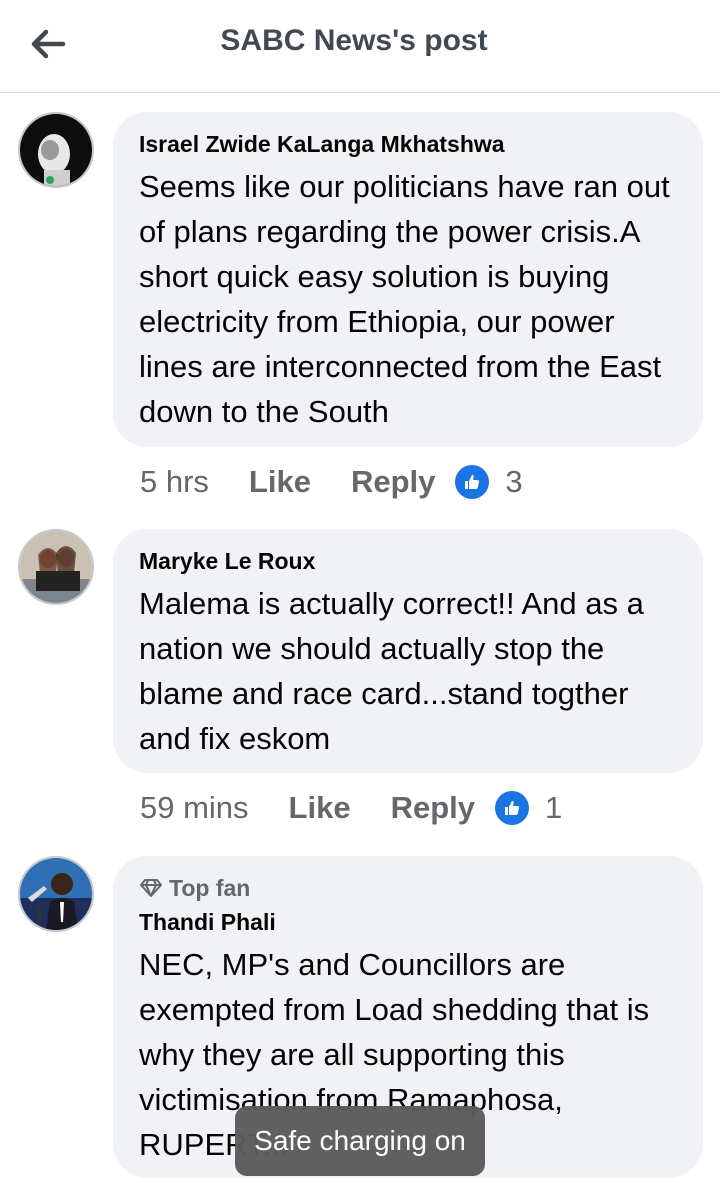  I want to click on comment-actions: 59 mins Like Reply 1, so click(351, 808).